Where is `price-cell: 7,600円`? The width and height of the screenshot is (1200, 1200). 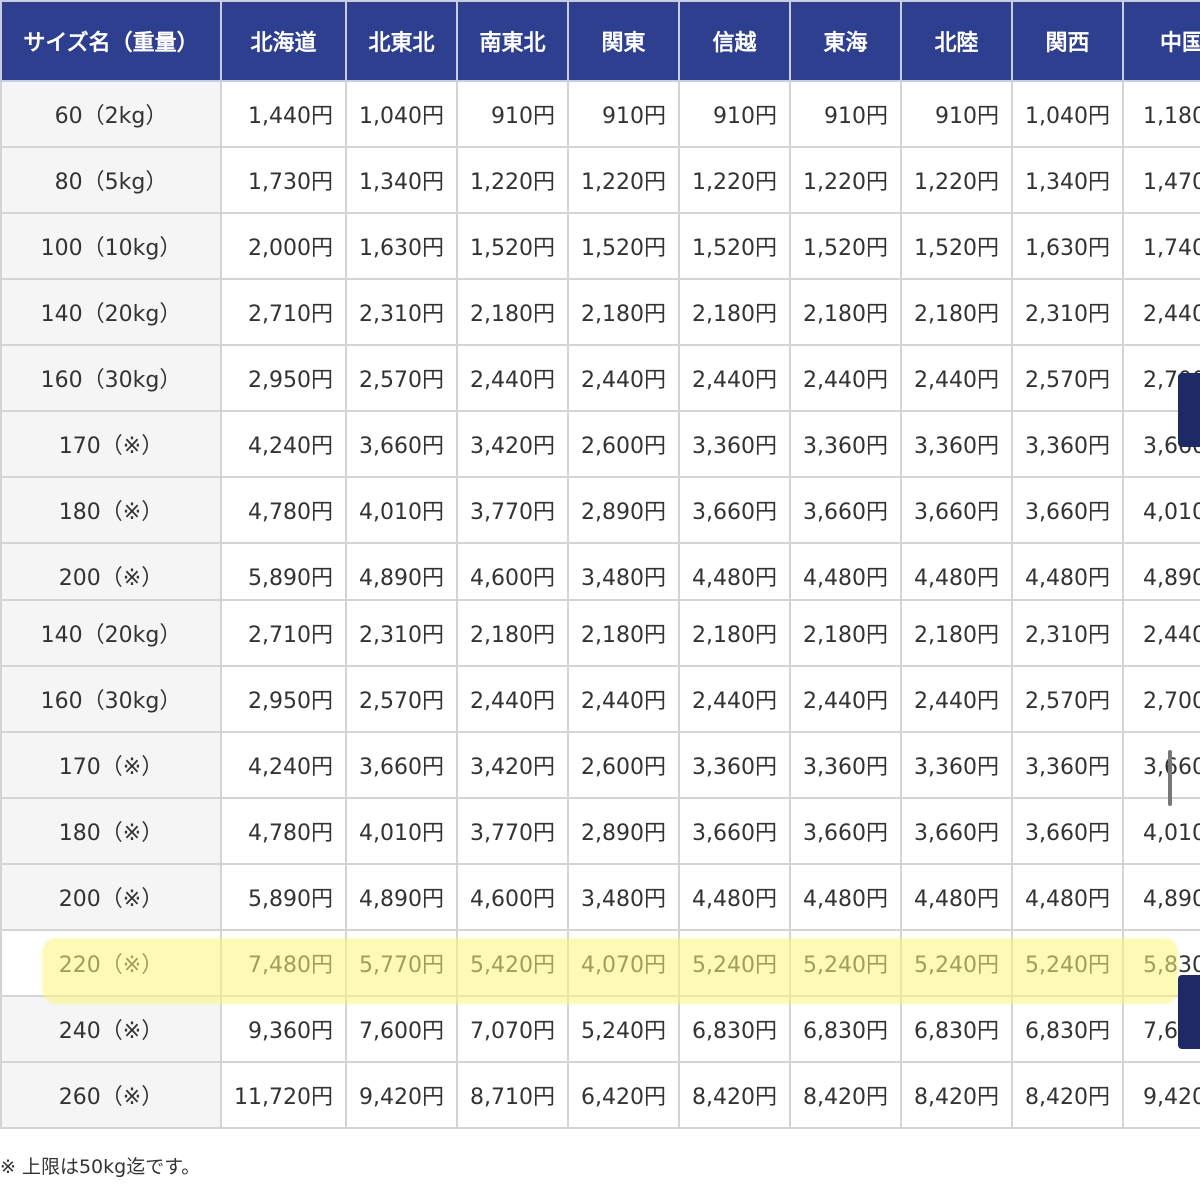
price-cell: 7,600円 is located at coordinates (401, 1029).